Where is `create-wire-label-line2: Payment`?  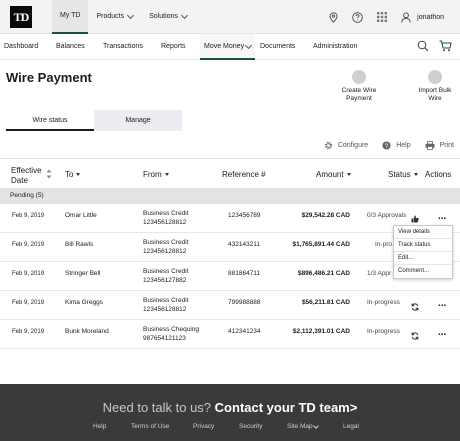
create-wire-label-line2: Payment is located at coordinates (359, 98).